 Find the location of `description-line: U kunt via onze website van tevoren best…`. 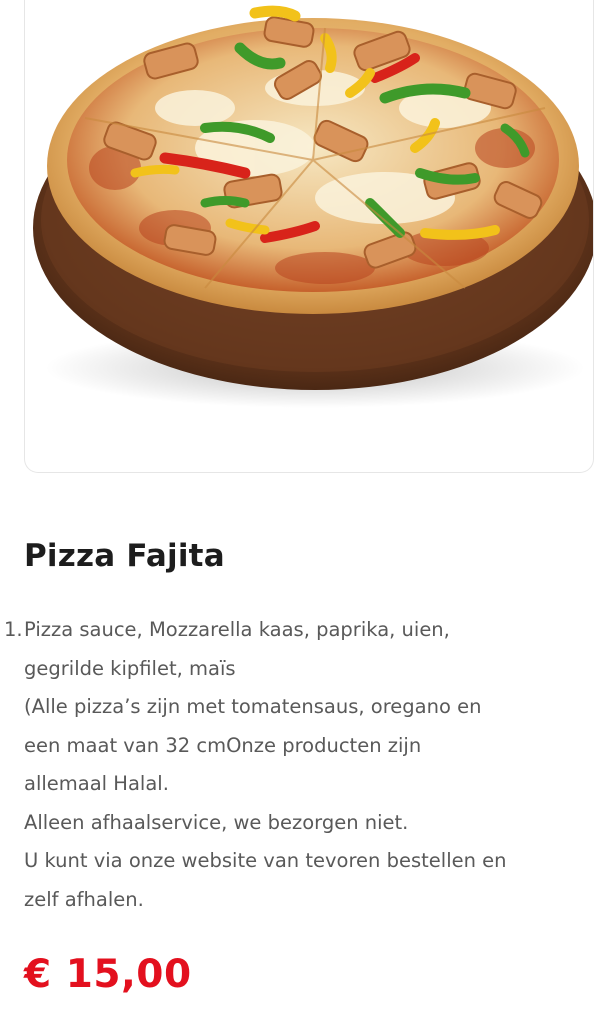

description-line: U kunt via onze website van tevoren best… is located at coordinates (265, 860).